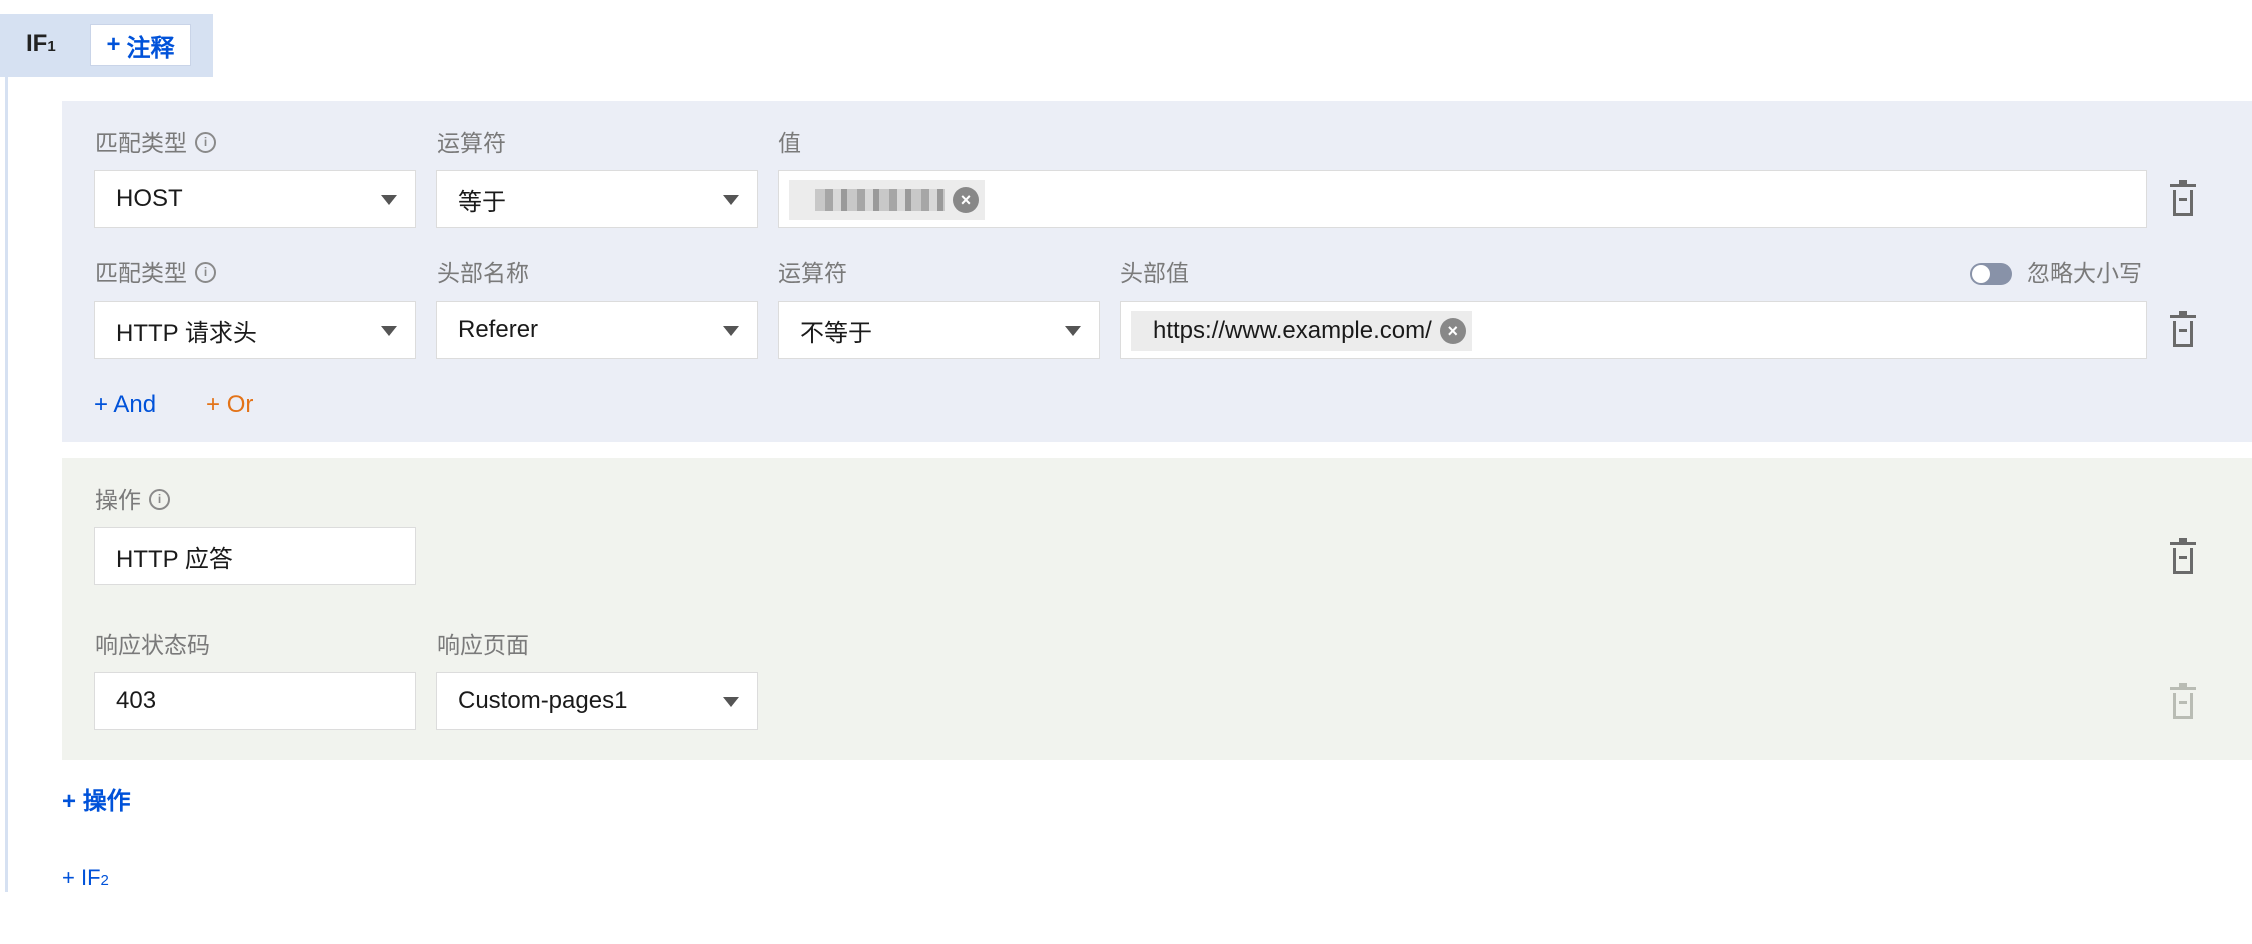  I want to click on response-page-select: Custom-pages1, so click(597, 701).